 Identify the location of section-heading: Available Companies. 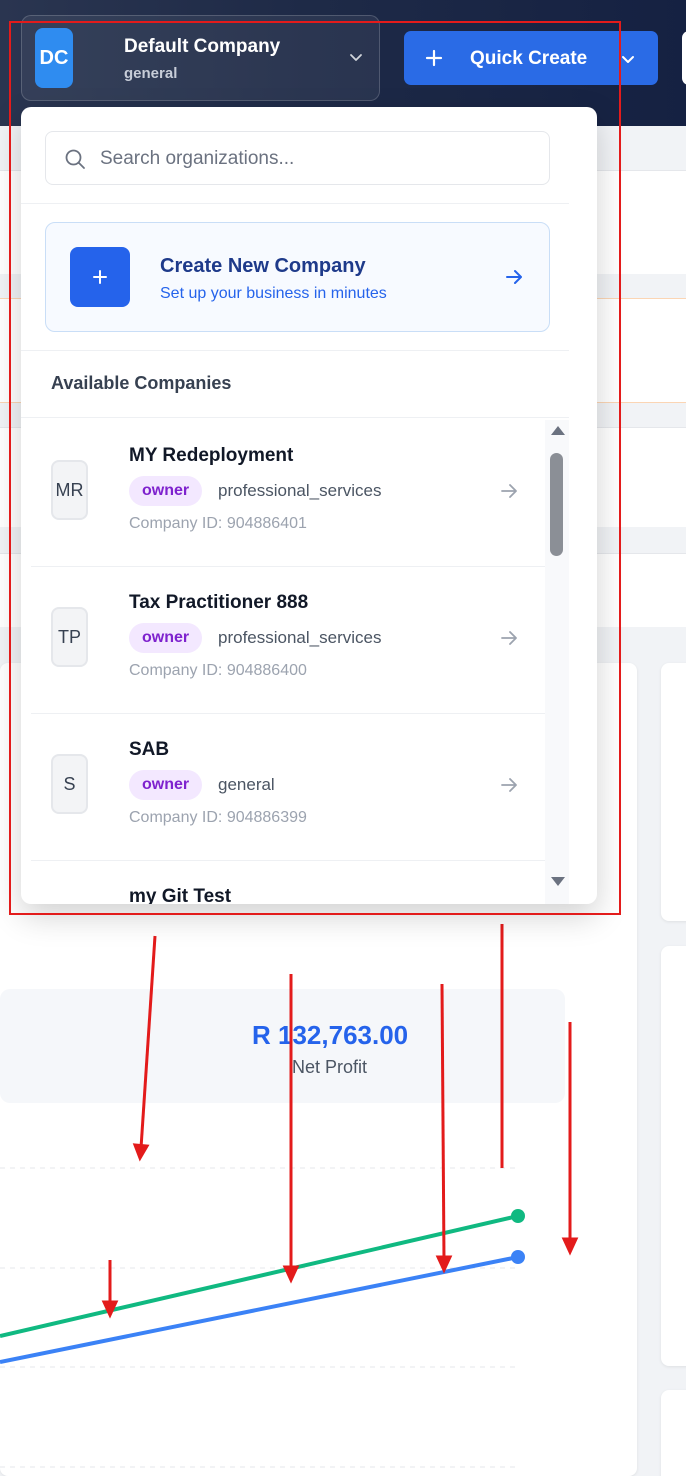
(141, 383).